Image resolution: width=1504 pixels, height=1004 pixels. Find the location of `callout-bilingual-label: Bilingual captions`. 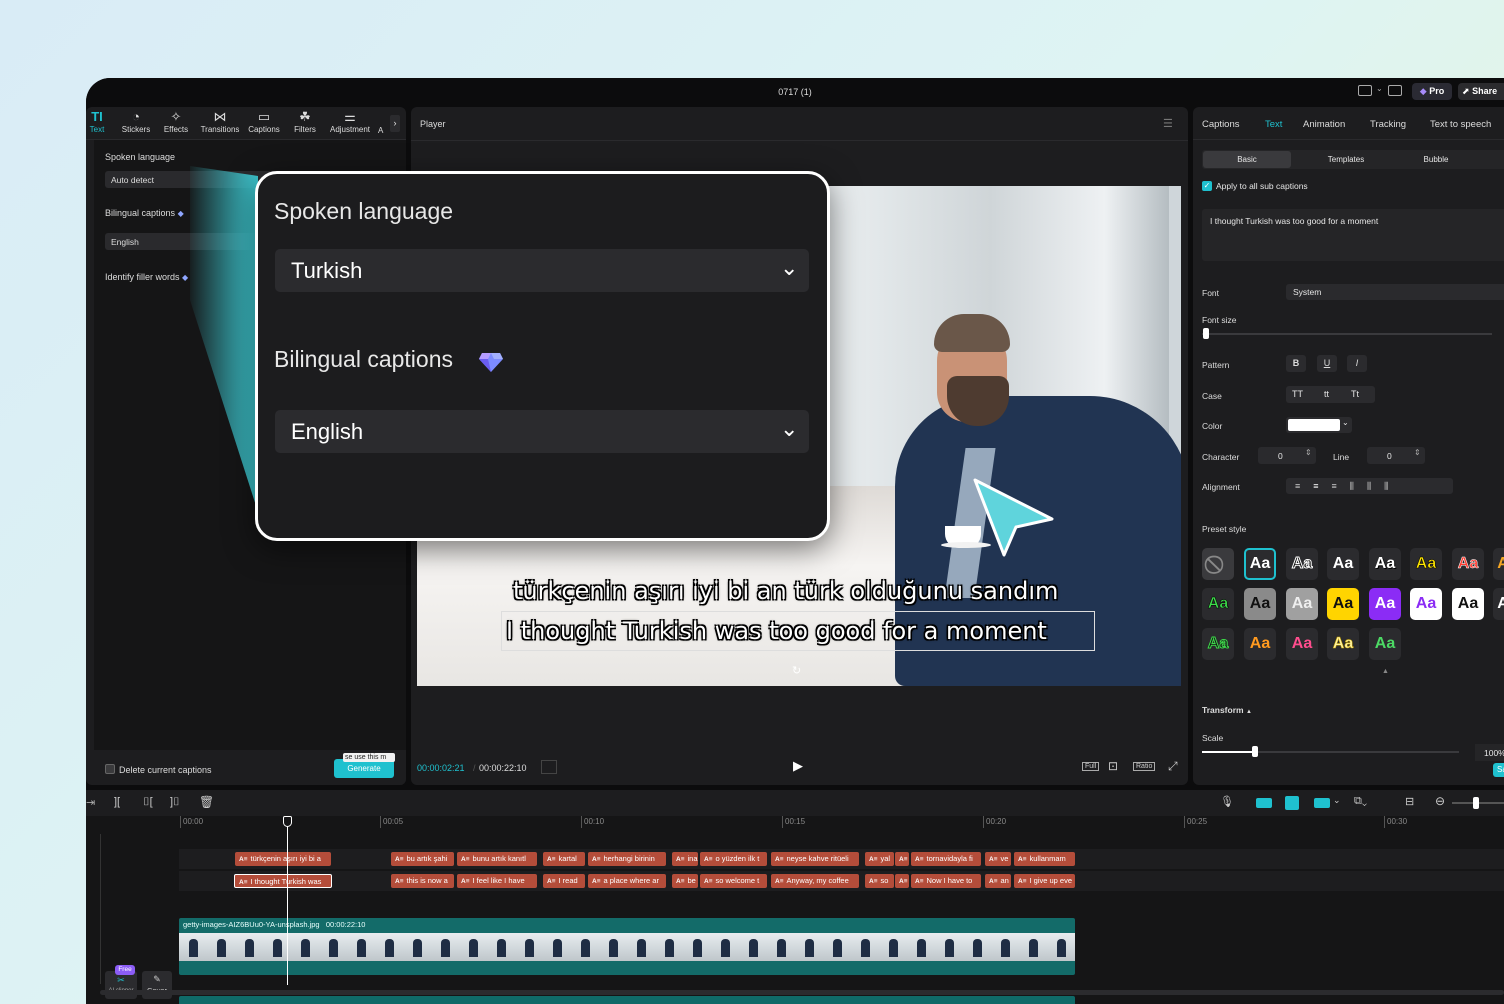

callout-bilingual-label: Bilingual captions is located at coordinates (364, 359).